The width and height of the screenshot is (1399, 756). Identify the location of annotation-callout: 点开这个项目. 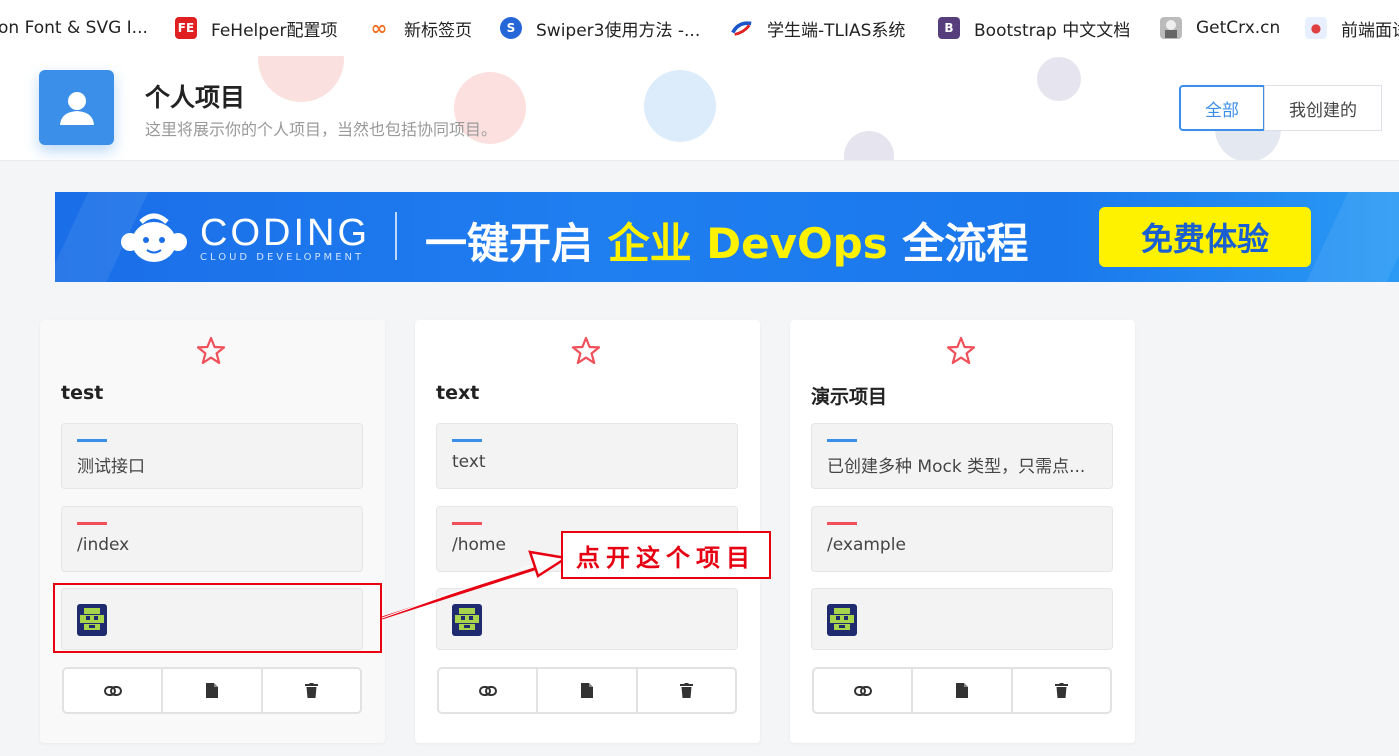
(666, 555).